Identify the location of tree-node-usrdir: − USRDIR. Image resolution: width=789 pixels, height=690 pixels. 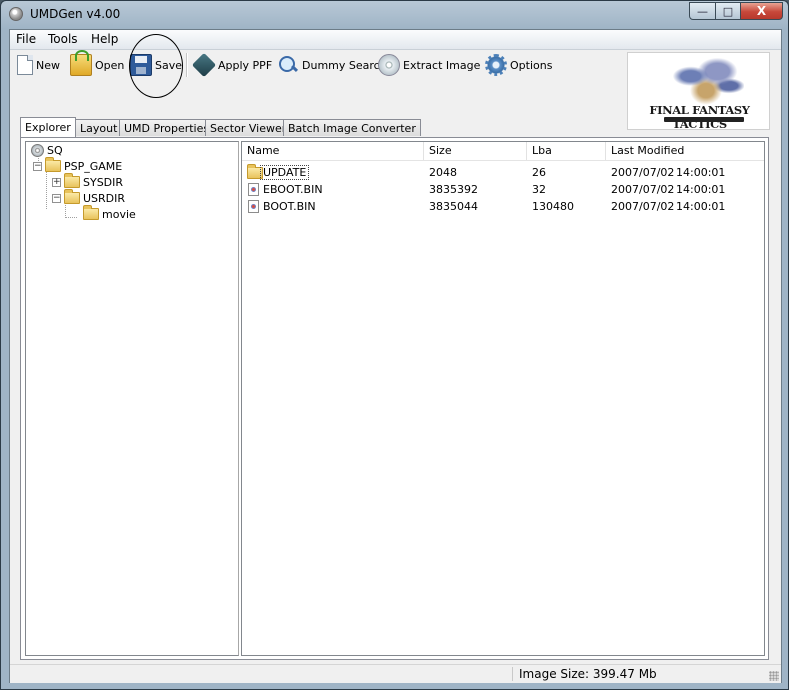
(89, 197).